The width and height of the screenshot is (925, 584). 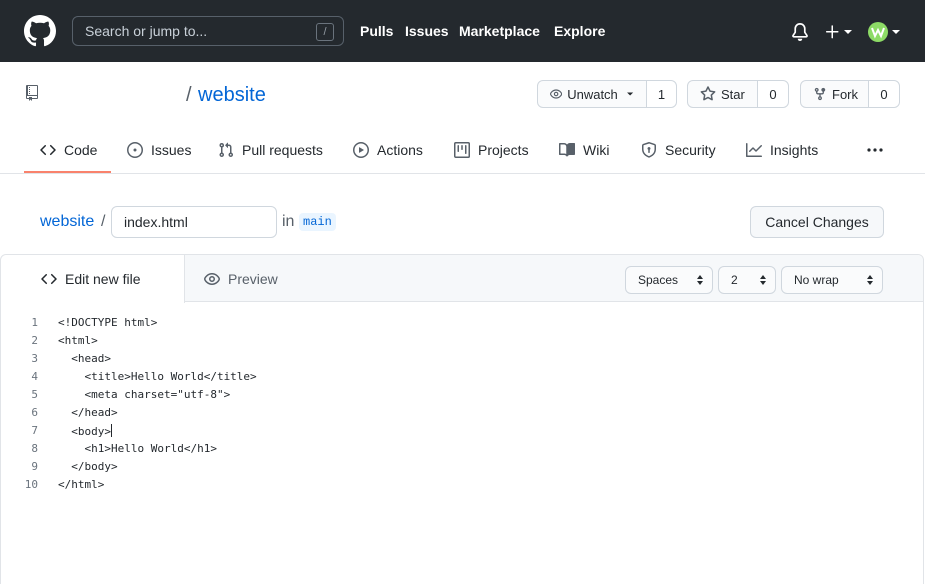 What do you see at coordinates (84, 358) in the screenshot?
I see `code-text: <head>` at bounding box center [84, 358].